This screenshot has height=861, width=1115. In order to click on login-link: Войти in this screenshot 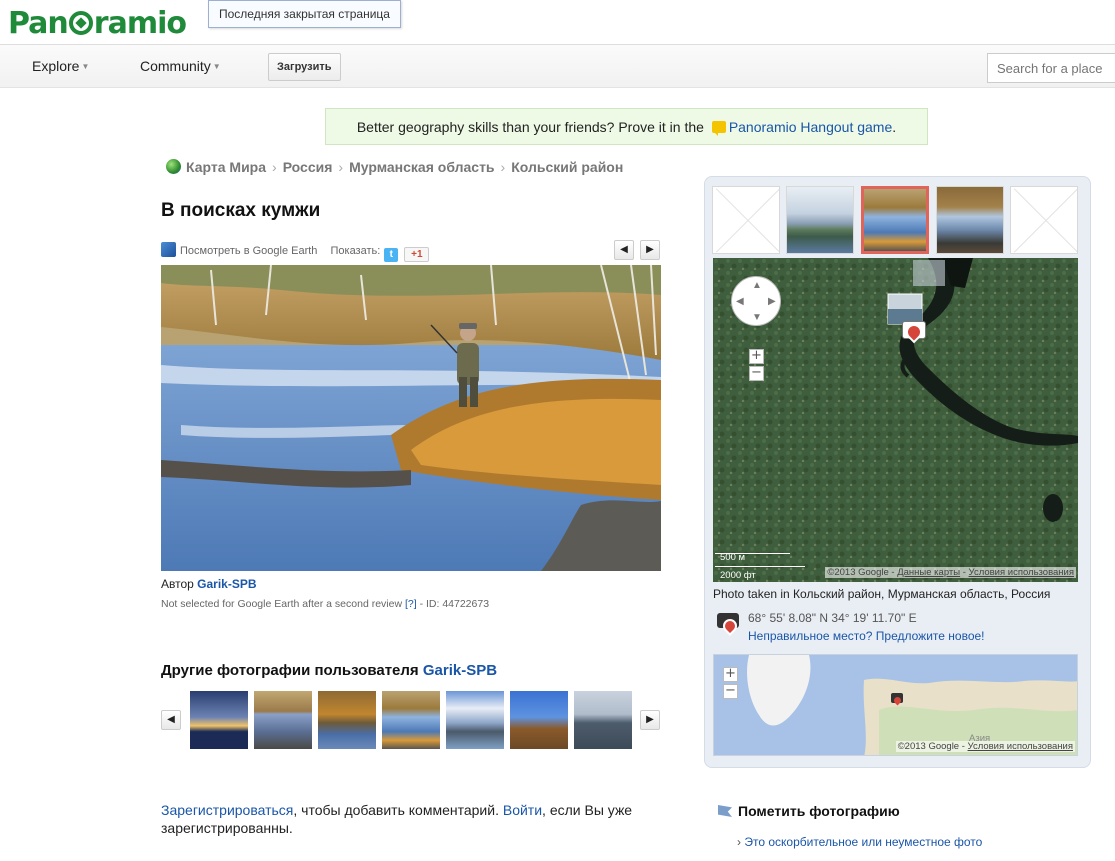, I will do `click(522, 810)`.